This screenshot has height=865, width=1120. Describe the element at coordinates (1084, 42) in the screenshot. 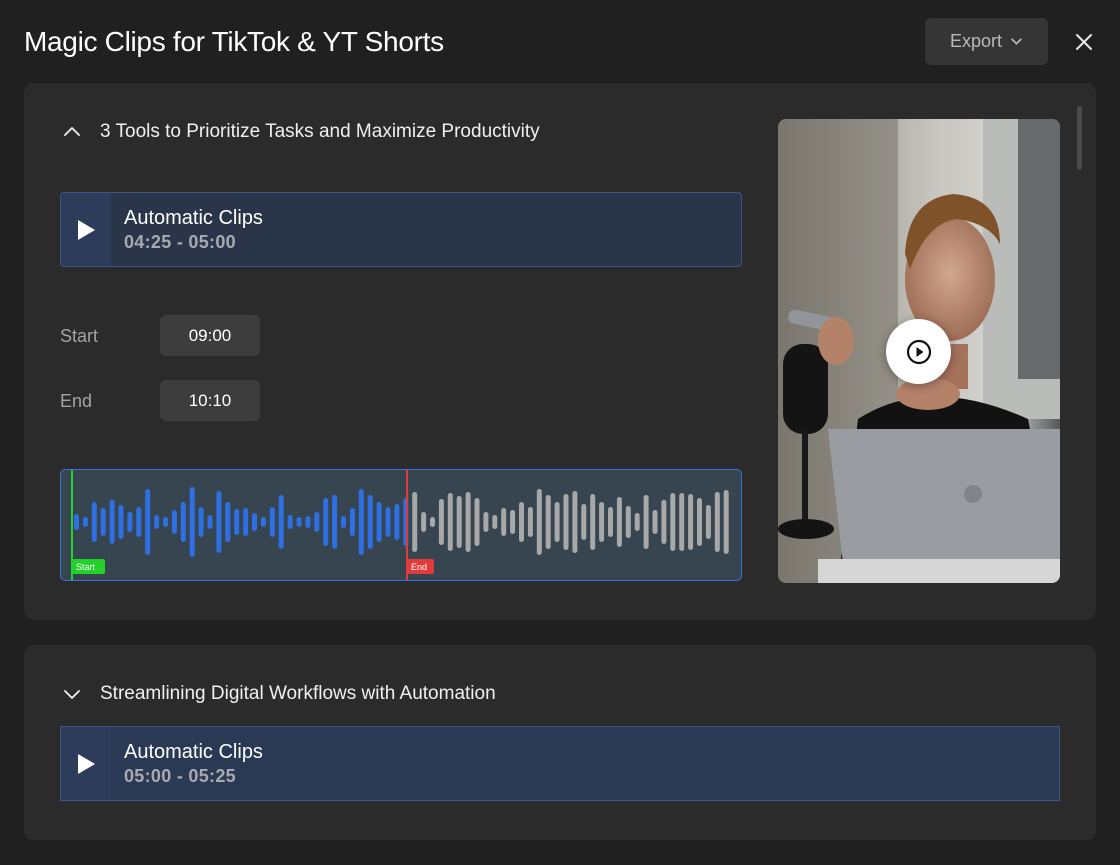

I see `close-icon` at that location.